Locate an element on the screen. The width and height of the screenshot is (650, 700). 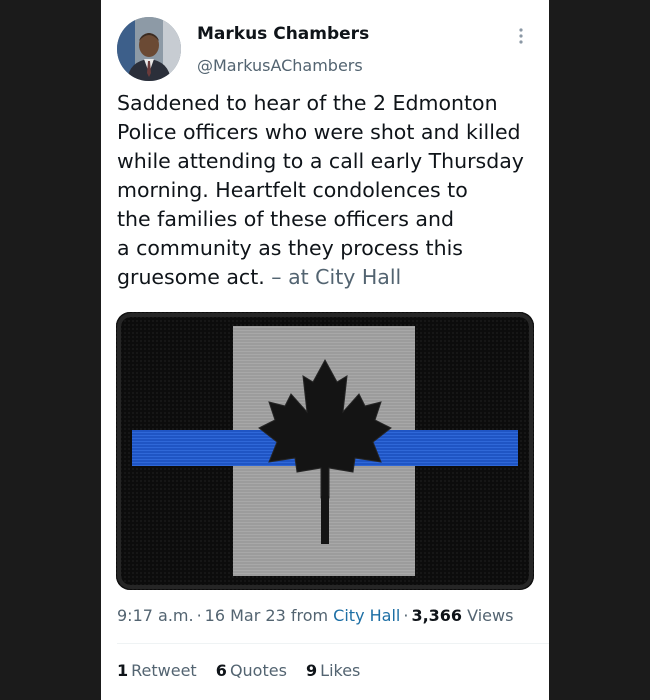
quotes-count: 6 is located at coordinates (221, 670).